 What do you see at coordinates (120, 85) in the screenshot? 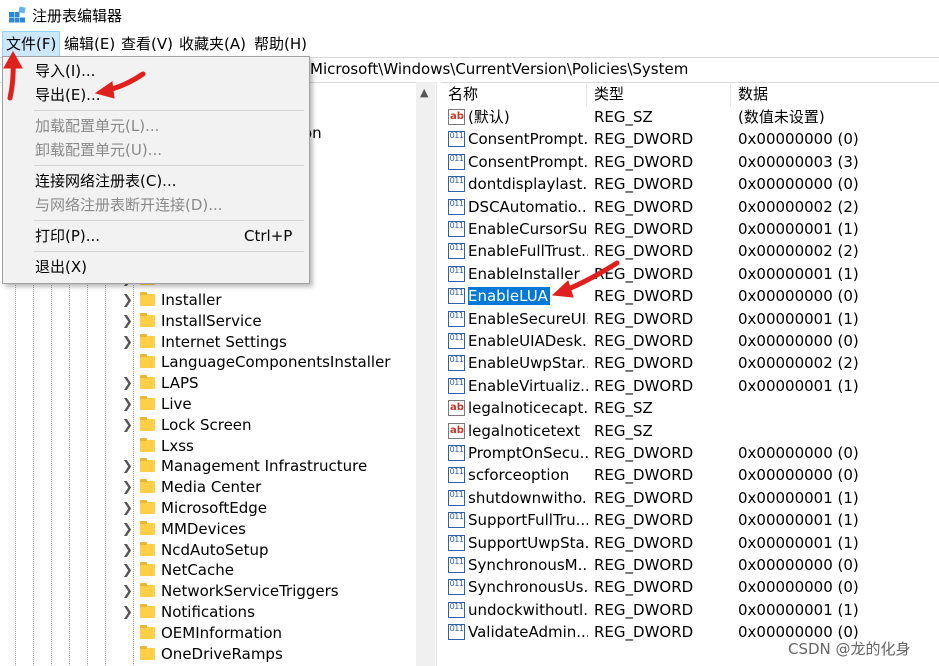
I see `arrow-to-export` at bounding box center [120, 85].